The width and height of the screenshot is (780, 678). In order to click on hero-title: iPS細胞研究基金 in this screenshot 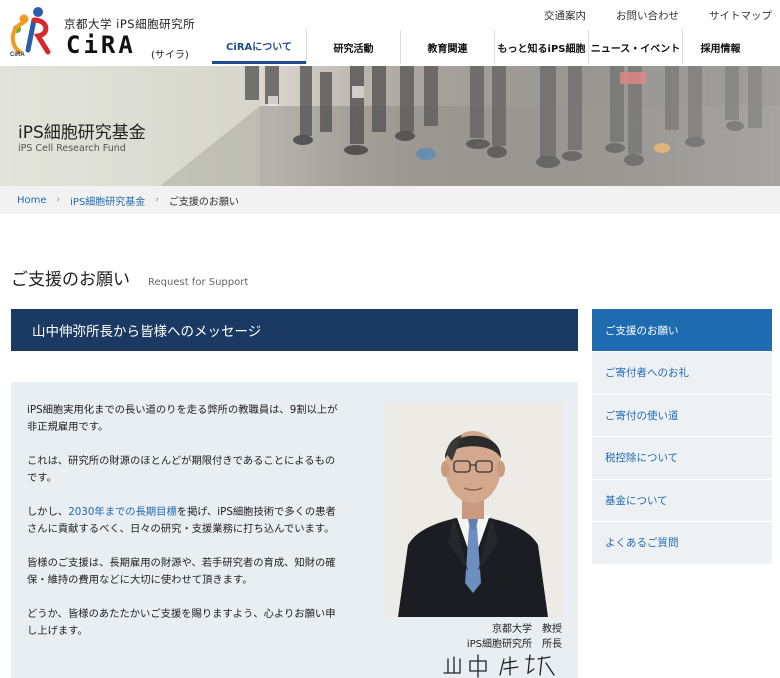, I will do `click(82, 133)`.